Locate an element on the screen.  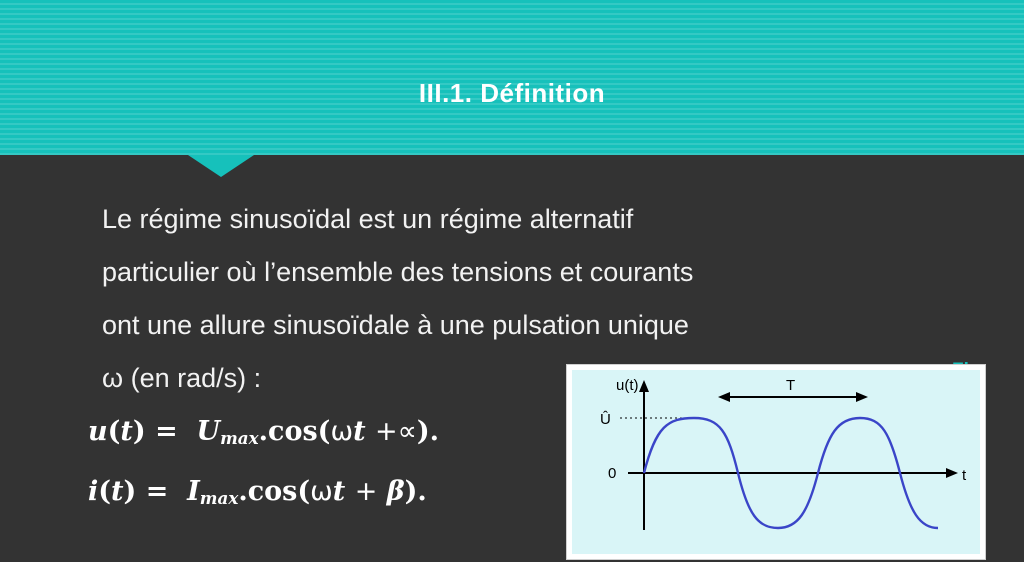
formula-voltage-equals: = is located at coordinates (166, 431).